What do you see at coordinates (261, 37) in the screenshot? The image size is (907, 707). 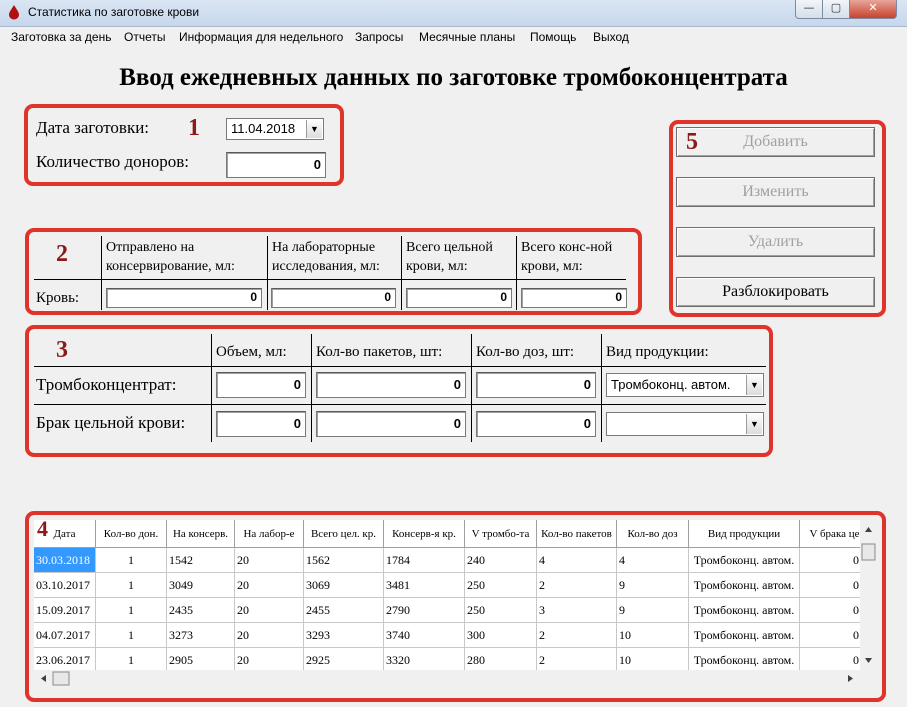 I see `menu-weekly-info: Информация для недельного` at bounding box center [261, 37].